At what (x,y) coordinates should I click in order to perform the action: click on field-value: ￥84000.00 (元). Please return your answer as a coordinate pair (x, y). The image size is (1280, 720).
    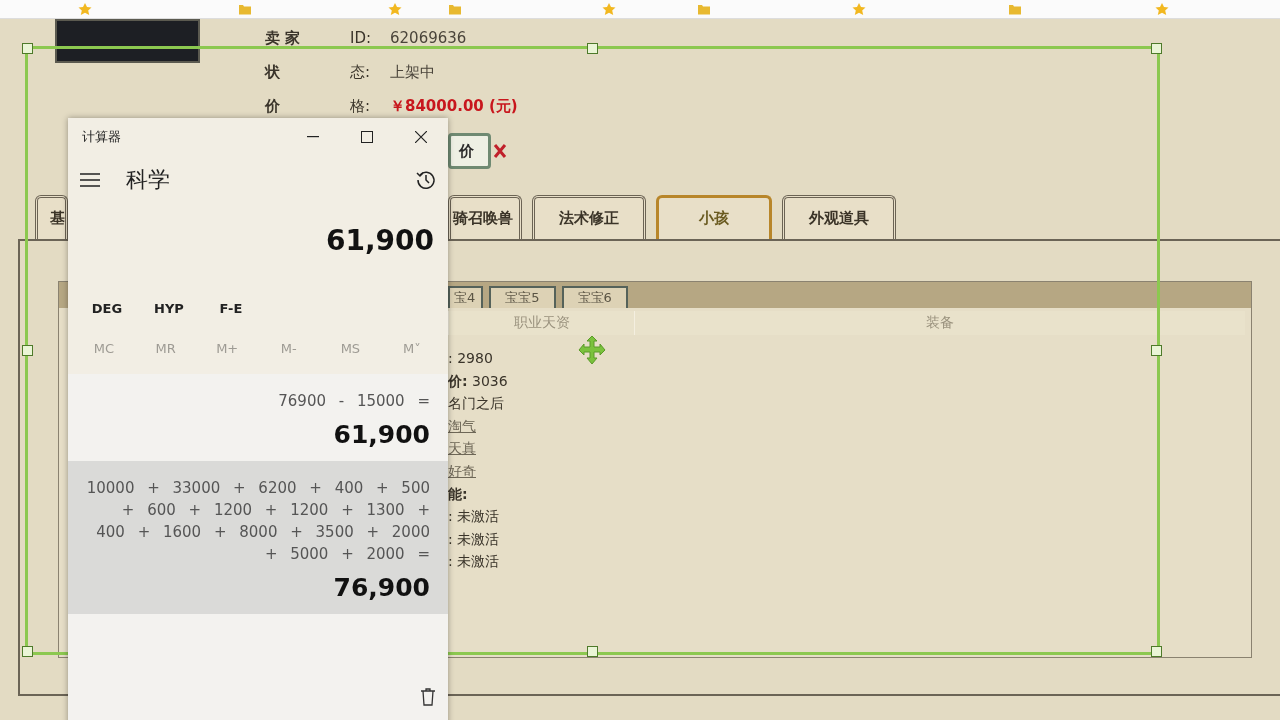
    Looking at the image, I should click on (454, 106).